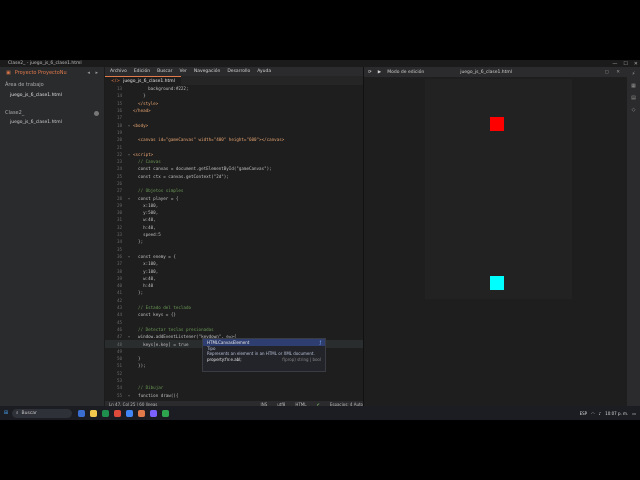 The height and width of the screenshot is (480, 640). Describe the element at coordinates (119, 227) in the screenshot. I see `line-number: 32` at that location.